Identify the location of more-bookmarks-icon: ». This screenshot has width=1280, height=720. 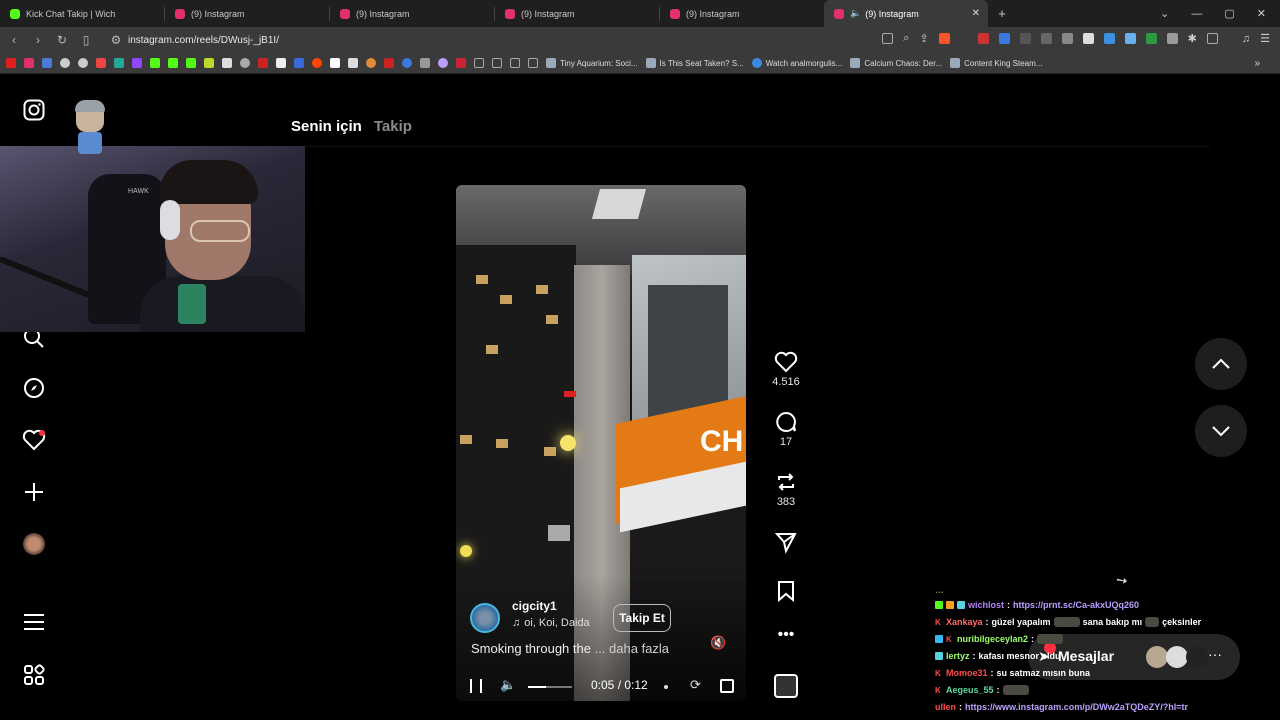
(1257, 63).